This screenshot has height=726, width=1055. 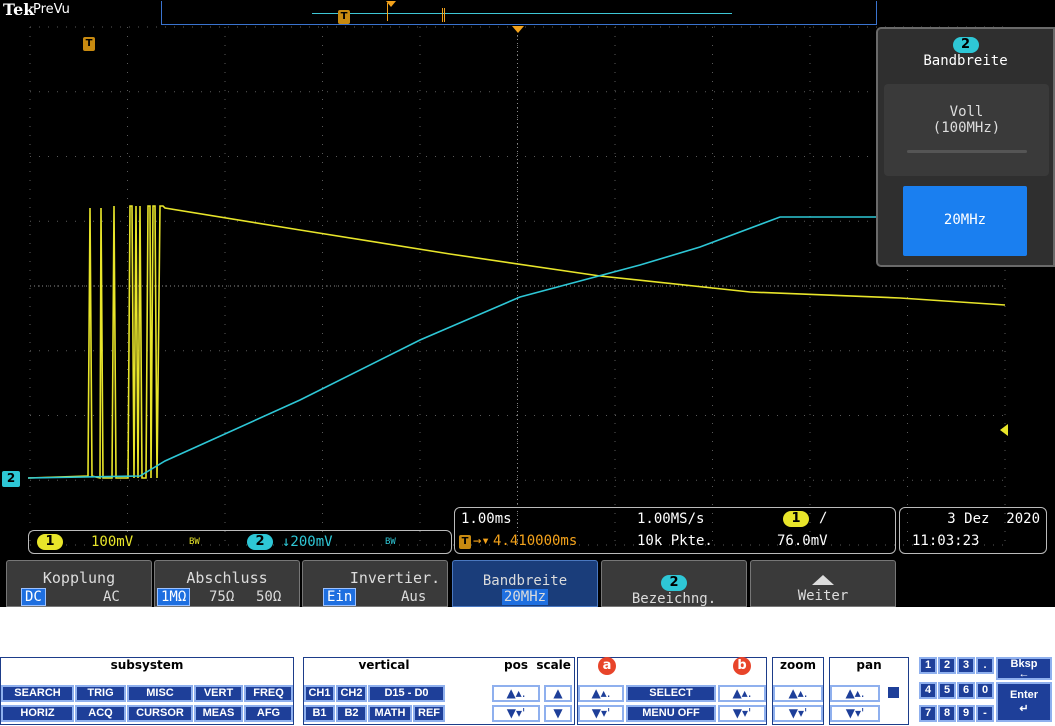 What do you see at coordinates (965, 221) in the screenshot?
I see `bandwidth-option-20mhz: 20MHz` at bounding box center [965, 221].